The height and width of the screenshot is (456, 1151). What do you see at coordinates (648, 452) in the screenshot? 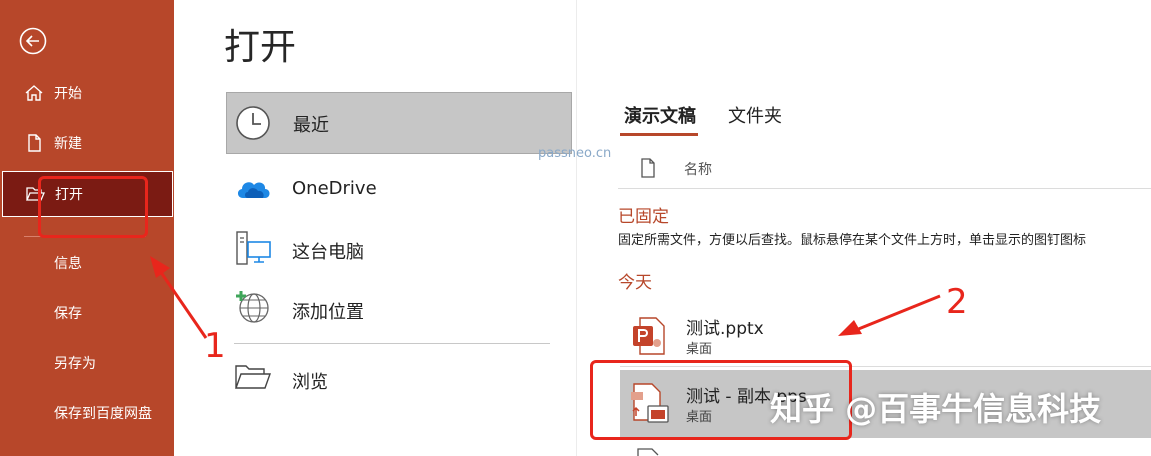
I see `partial-file-icon` at bounding box center [648, 452].